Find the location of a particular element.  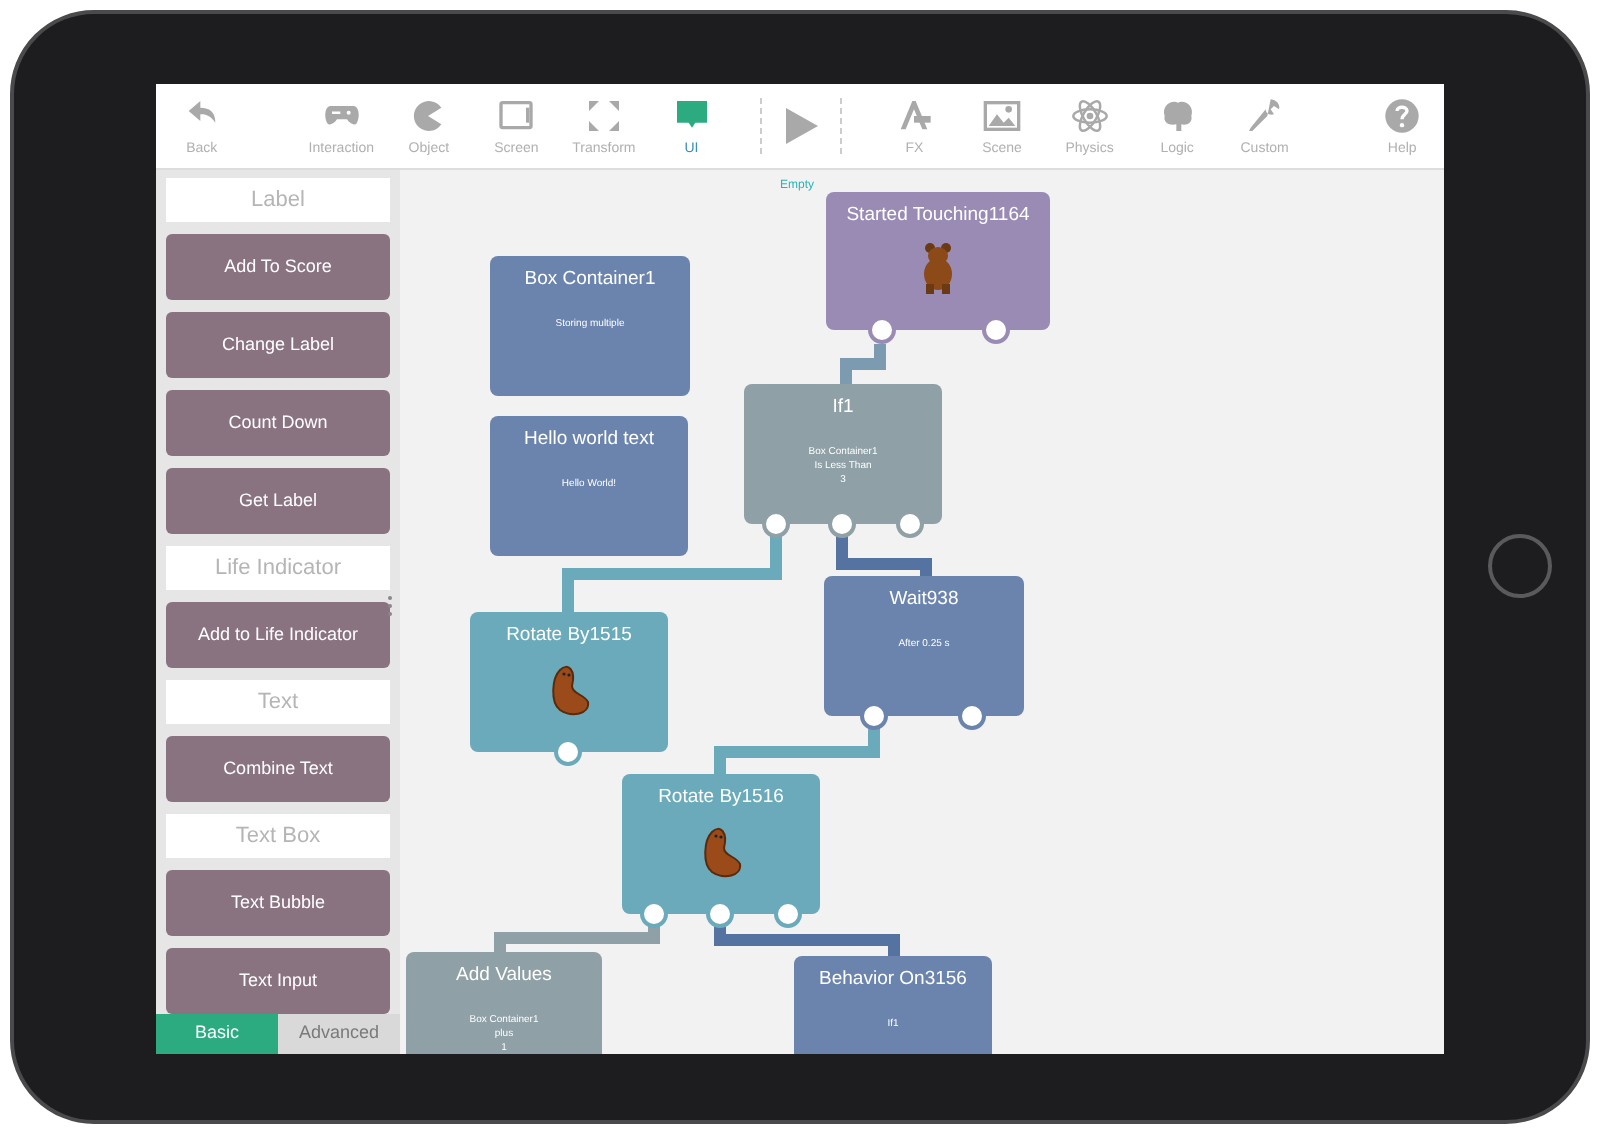

behavior-card: Rotate By1515 is located at coordinates (569, 682).